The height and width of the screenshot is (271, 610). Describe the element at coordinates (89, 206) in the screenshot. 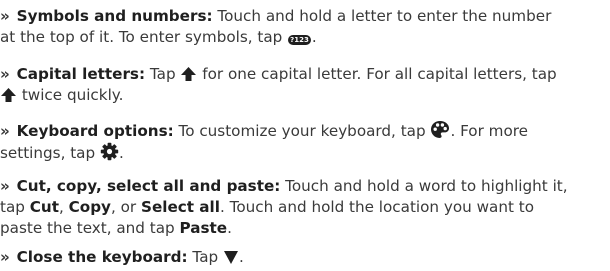

I see `copy-label: Copy` at that location.